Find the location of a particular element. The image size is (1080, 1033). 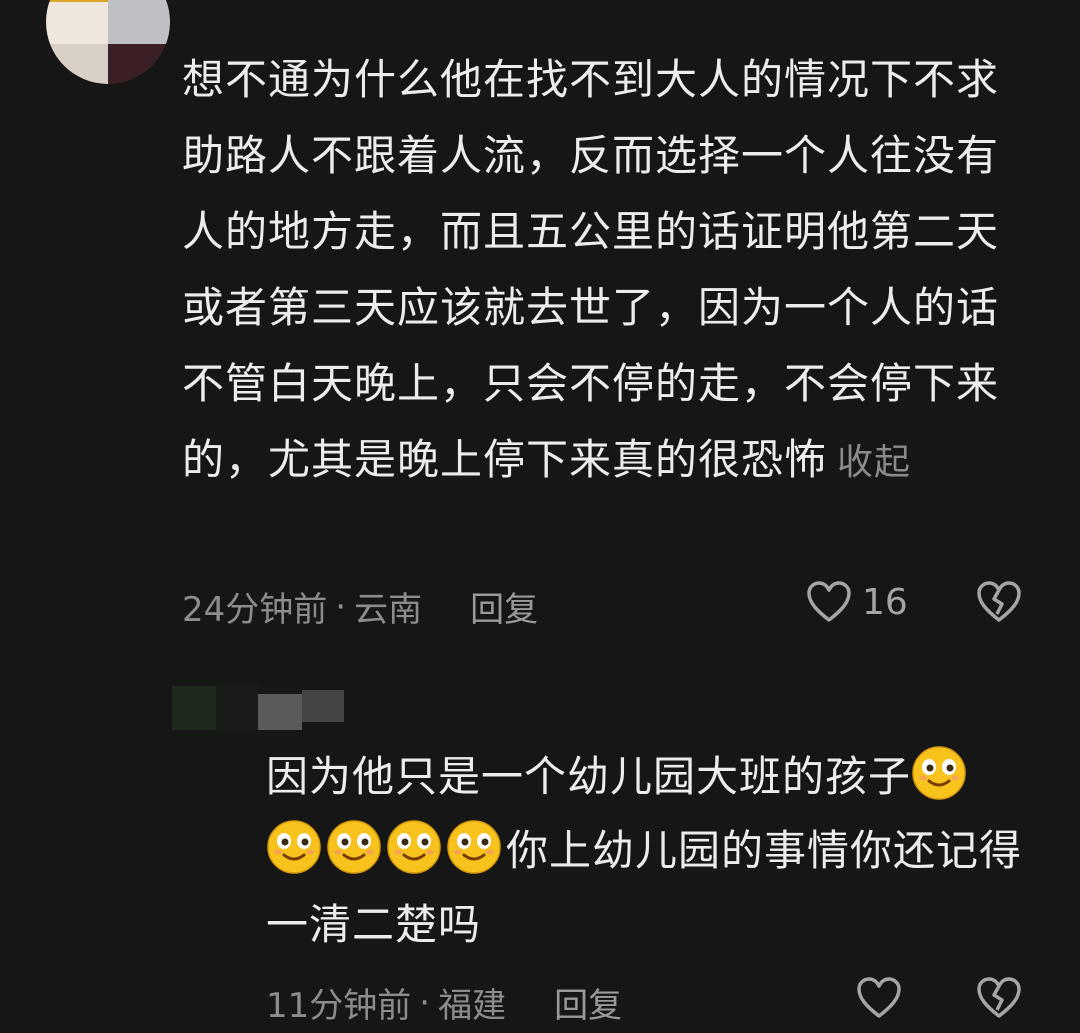

reply-reply-button: 回复 is located at coordinates (588, 1002).